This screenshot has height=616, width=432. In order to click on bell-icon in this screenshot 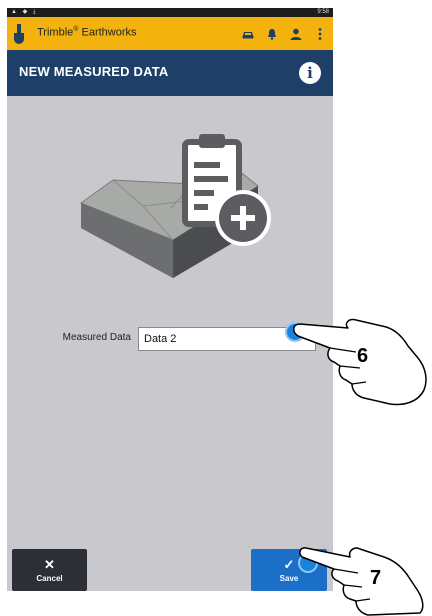, I will do `click(272, 34)`.